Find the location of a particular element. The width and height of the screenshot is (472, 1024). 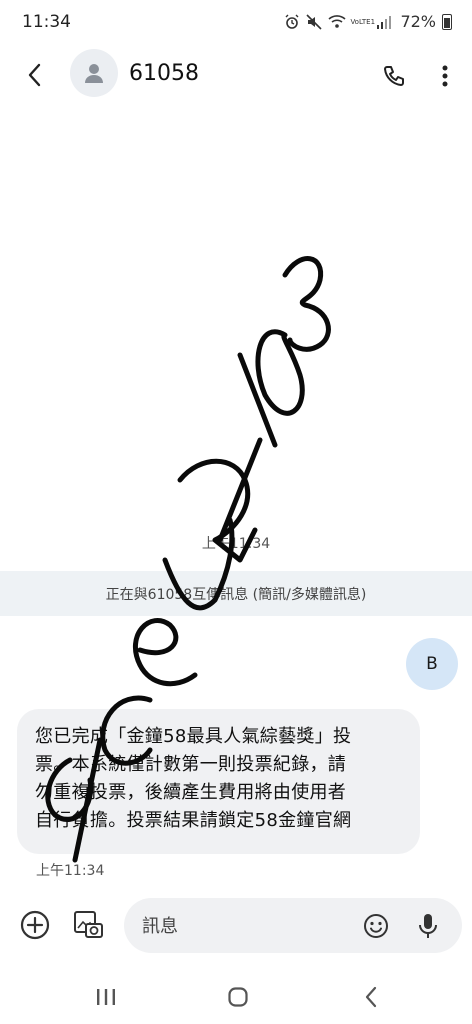

conversation-header: 61058 is located at coordinates (236, 76).